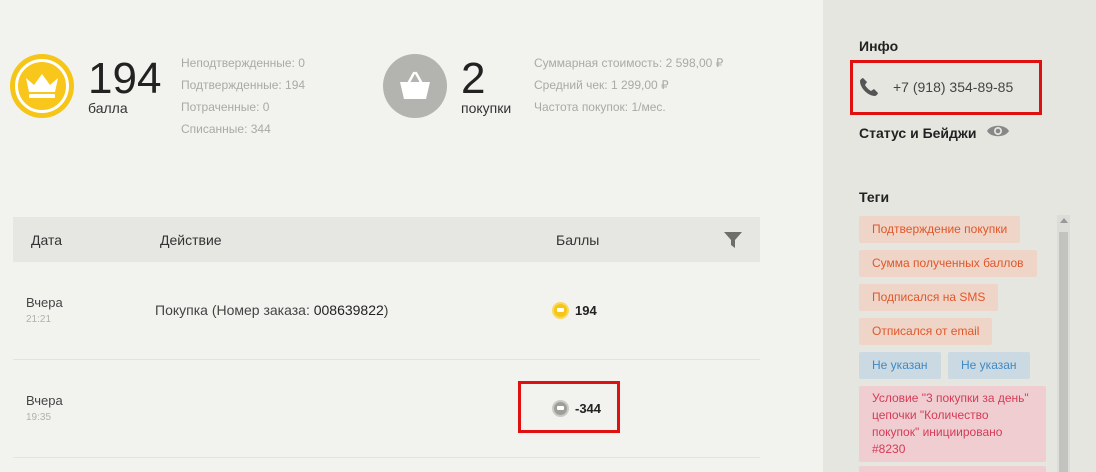  What do you see at coordinates (952, 469) in the screenshot?
I see `tag-next` at bounding box center [952, 469].